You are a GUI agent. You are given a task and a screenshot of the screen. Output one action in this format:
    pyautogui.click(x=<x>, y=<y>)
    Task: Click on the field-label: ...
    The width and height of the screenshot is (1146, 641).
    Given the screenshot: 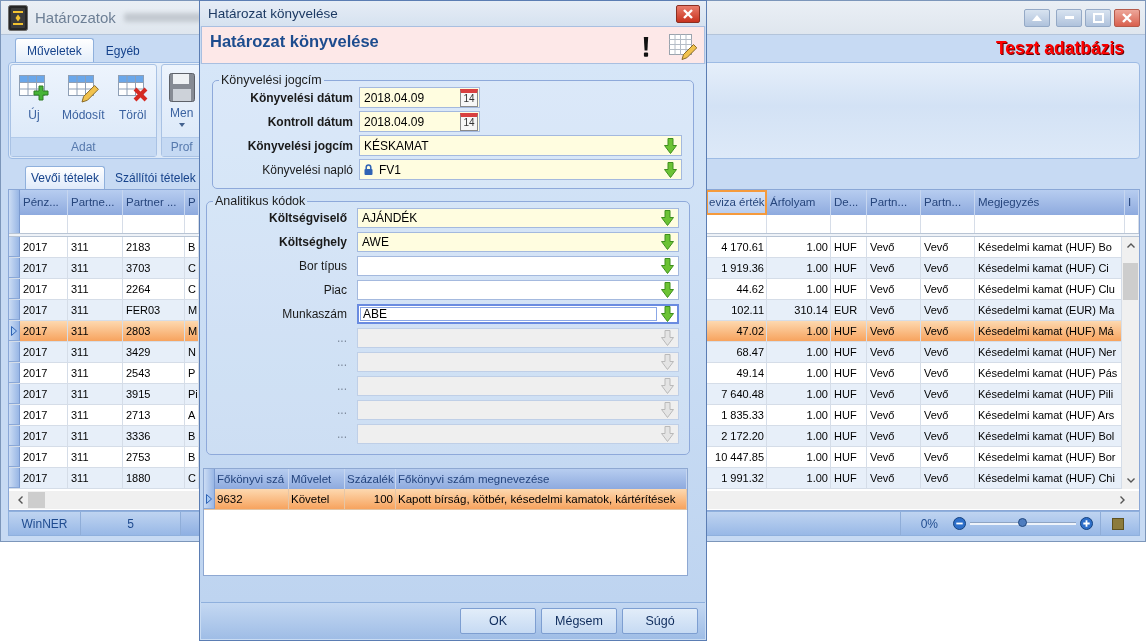 What is the action you would take?
    pyautogui.click(x=342, y=386)
    